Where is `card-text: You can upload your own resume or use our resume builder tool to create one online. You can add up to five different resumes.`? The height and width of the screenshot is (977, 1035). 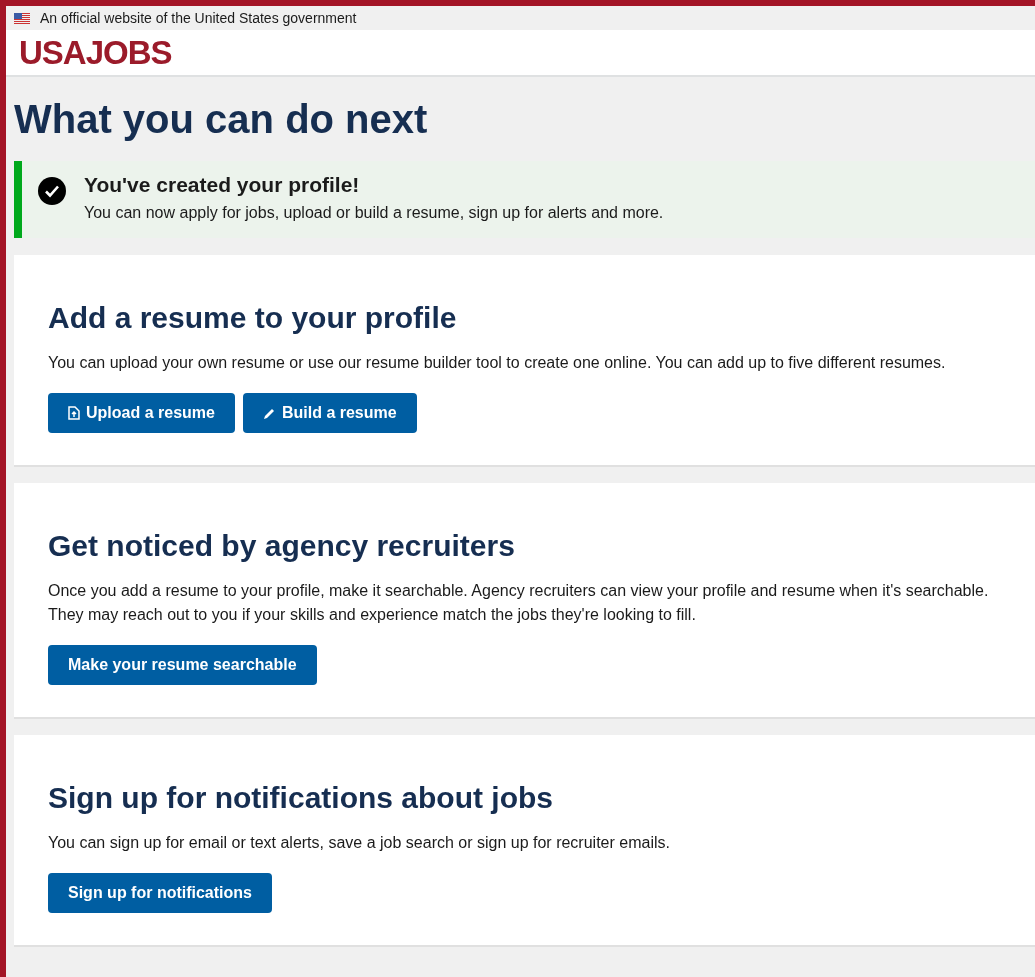 card-text: You can upload your own resume or use our resume builder tool to create one online. You can add up to five different resumes. is located at coordinates (497, 363).